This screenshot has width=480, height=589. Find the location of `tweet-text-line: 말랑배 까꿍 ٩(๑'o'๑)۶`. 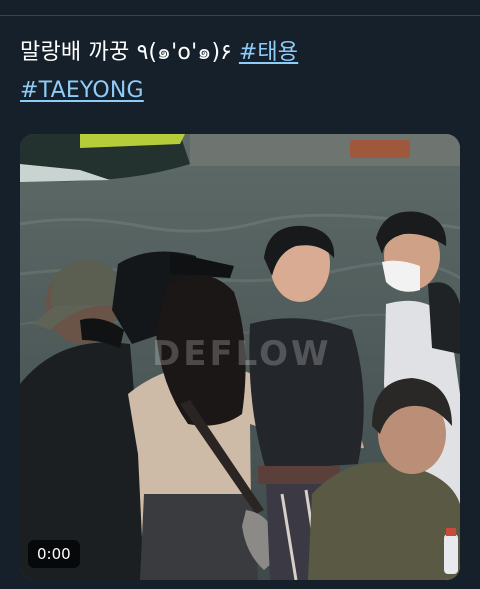

tweet-text-line: 말랑배 까꿍 ٩(๑'o'๑)۶ is located at coordinates (129, 52).